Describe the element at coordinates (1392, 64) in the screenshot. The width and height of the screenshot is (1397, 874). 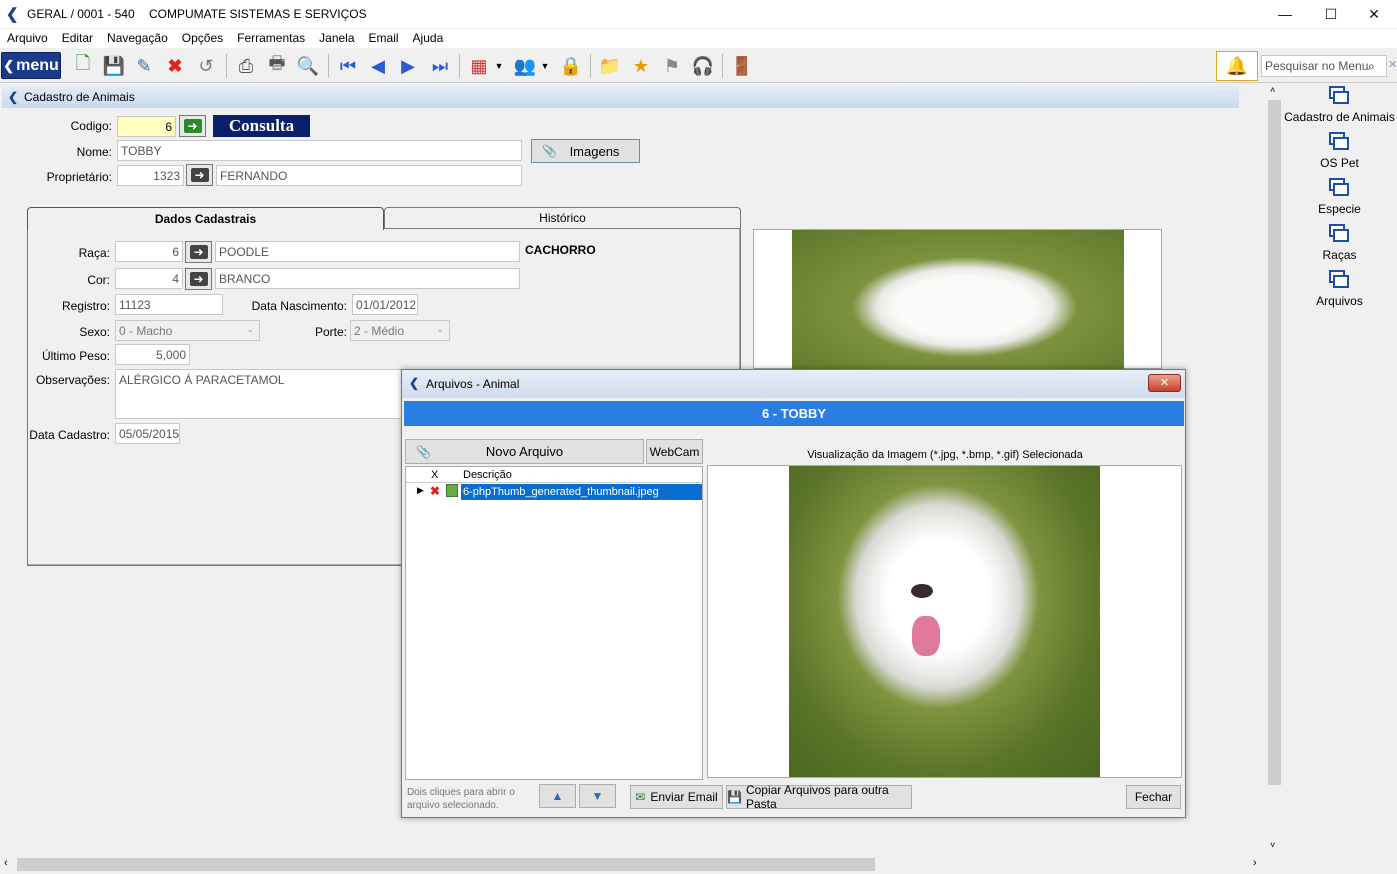
I see `clear-search-icon: ✕` at that location.